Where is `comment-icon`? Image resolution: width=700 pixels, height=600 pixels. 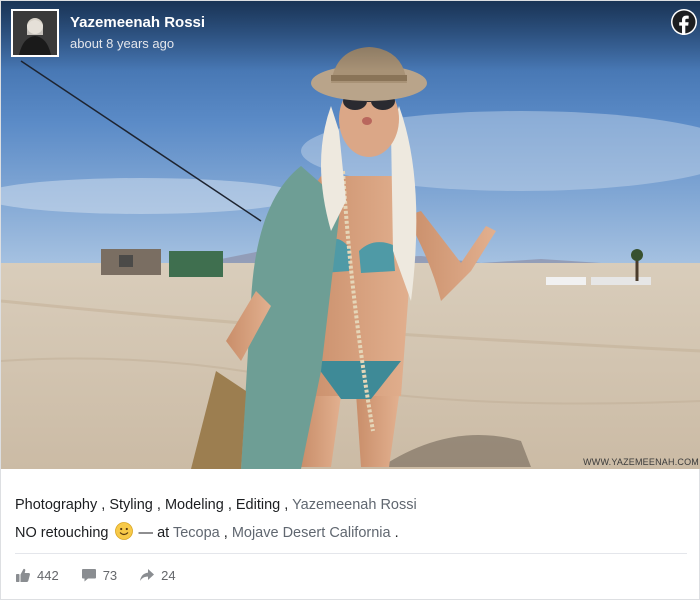
comment-icon is located at coordinates (88, 575).